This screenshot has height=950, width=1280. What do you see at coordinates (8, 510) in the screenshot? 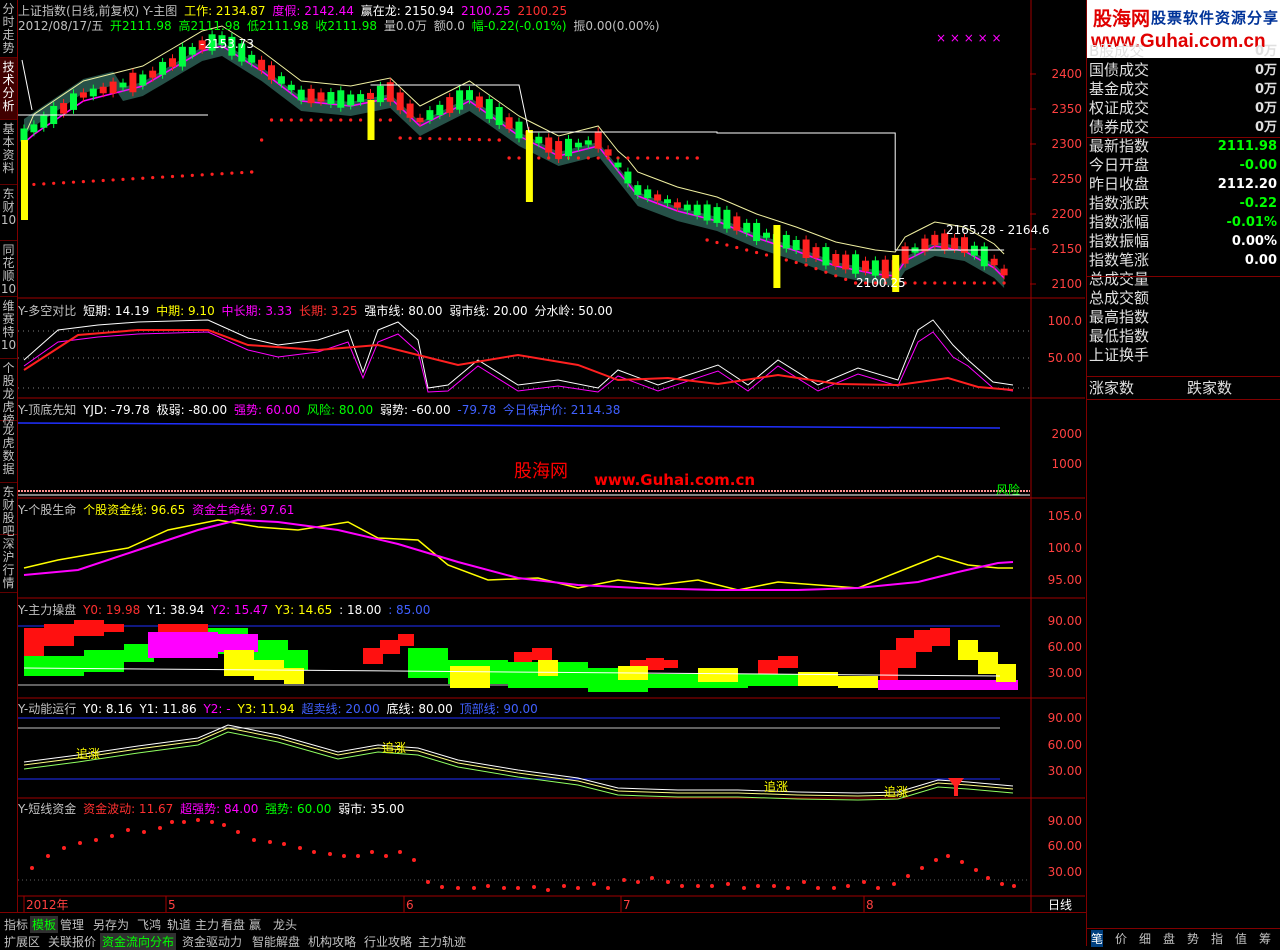
I see `left-tab-8: 东财股吧` at bounding box center [8, 510].